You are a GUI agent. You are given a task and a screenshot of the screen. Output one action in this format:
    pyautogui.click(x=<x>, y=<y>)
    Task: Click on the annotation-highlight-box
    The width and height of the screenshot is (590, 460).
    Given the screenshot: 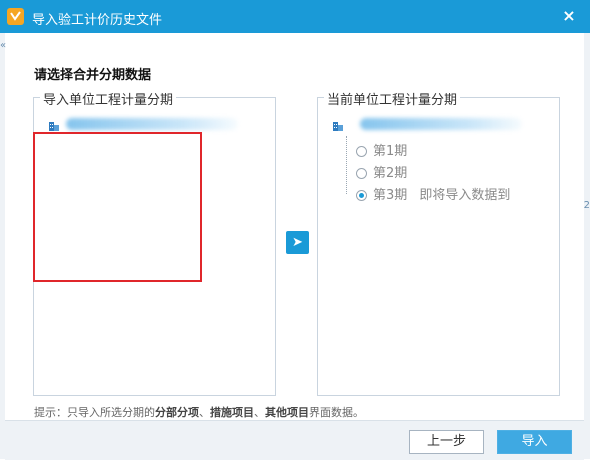 What is the action you would take?
    pyautogui.click(x=117, y=207)
    